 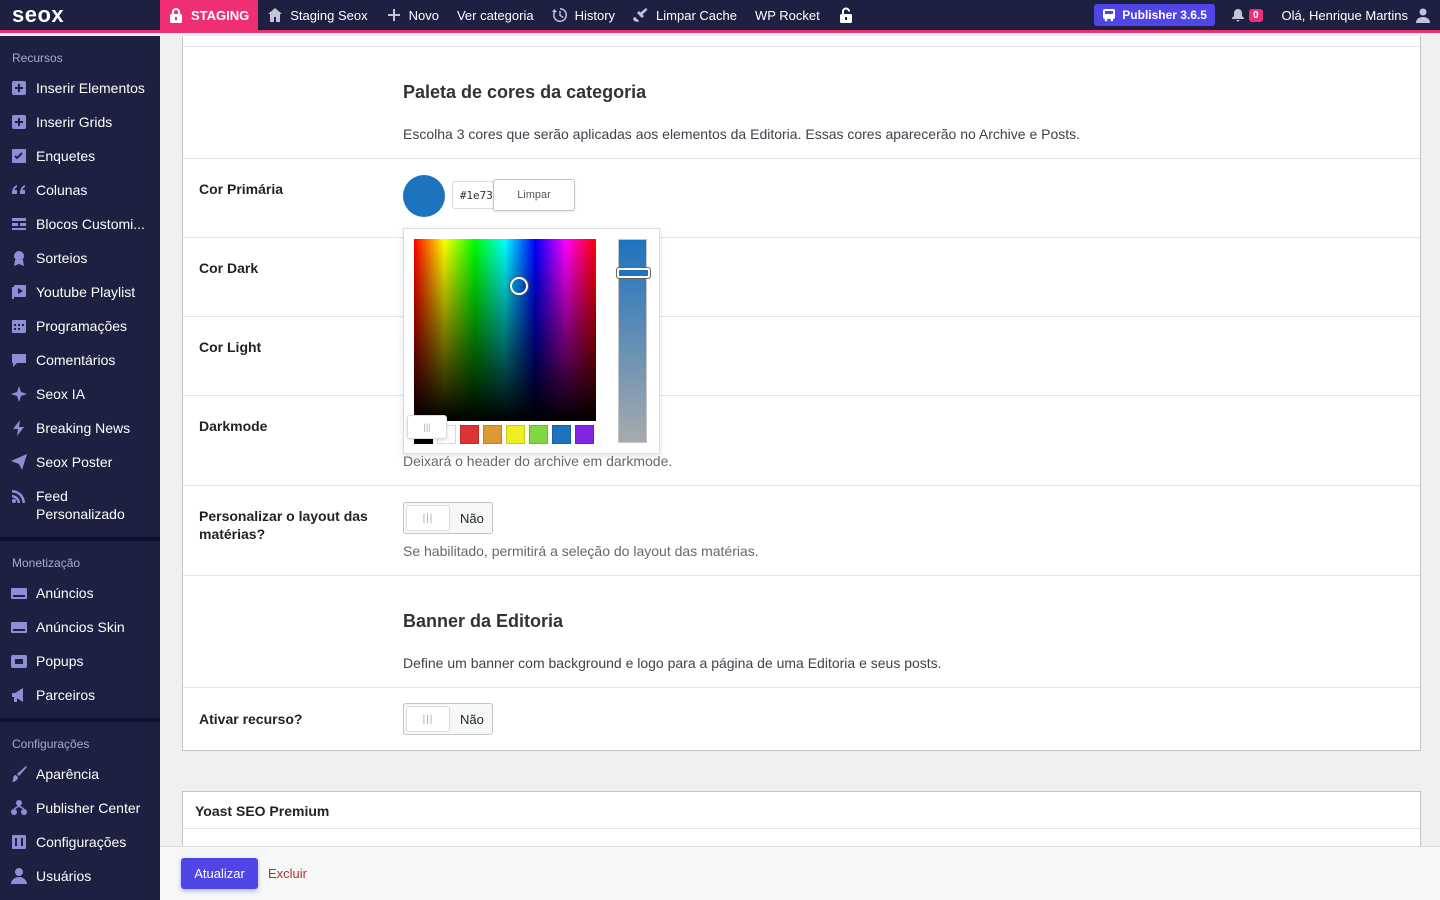 What do you see at coordinates (448, 719) in the screenshot?
I see `activate-toggle: ||| Não` at bounding box center [448, 719].